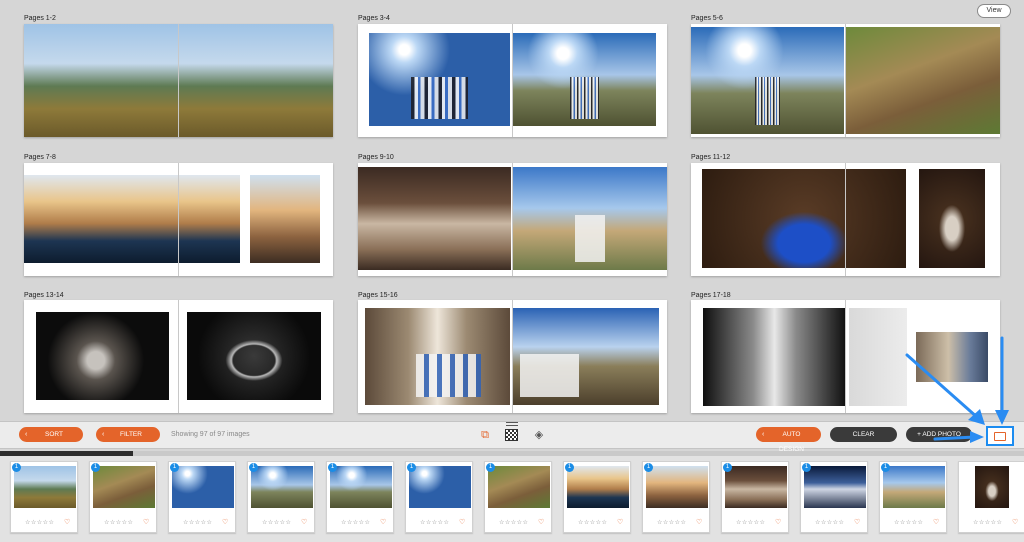 This screenshot has height=542, width=1024. What do you see at coordinates (863, 434) in the screenshot?
I see `clear-button: CLEAR` at bounding box center [863, 434].